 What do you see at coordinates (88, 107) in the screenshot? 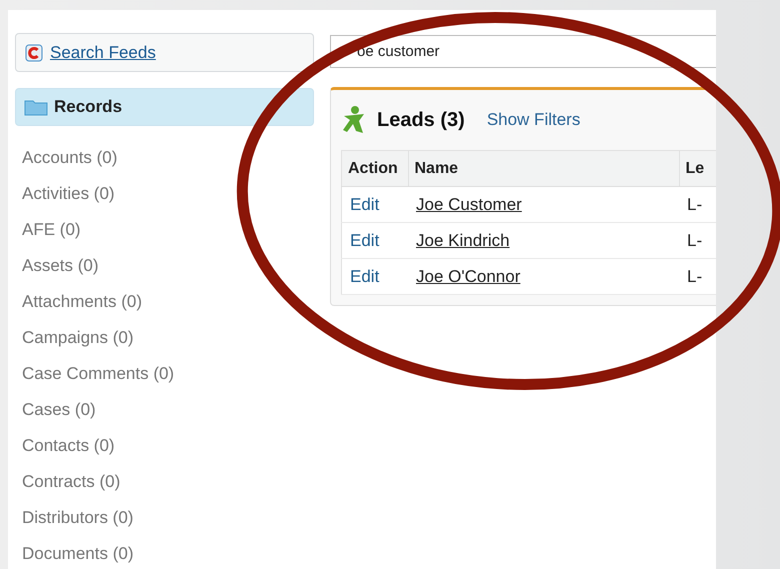
I see `records-title: Records` at bounding box center [88, 107].